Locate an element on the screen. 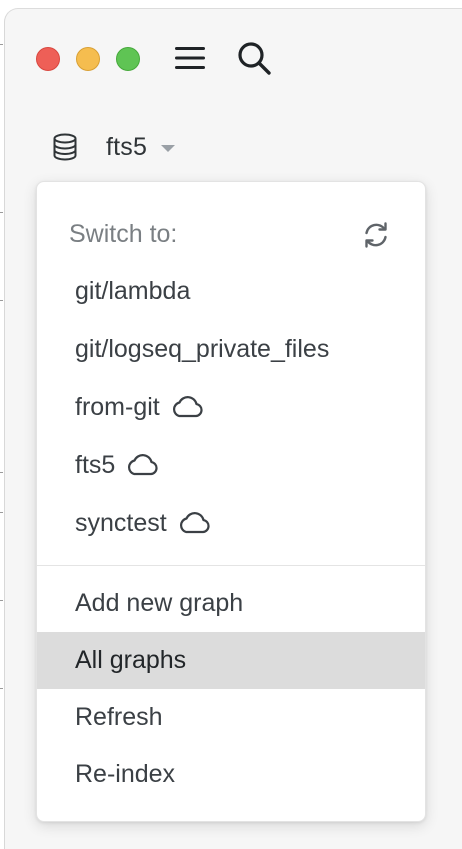 This screenshot has width=462, height=849. graph-item-label: from-git is located at coordinates (117, 406).